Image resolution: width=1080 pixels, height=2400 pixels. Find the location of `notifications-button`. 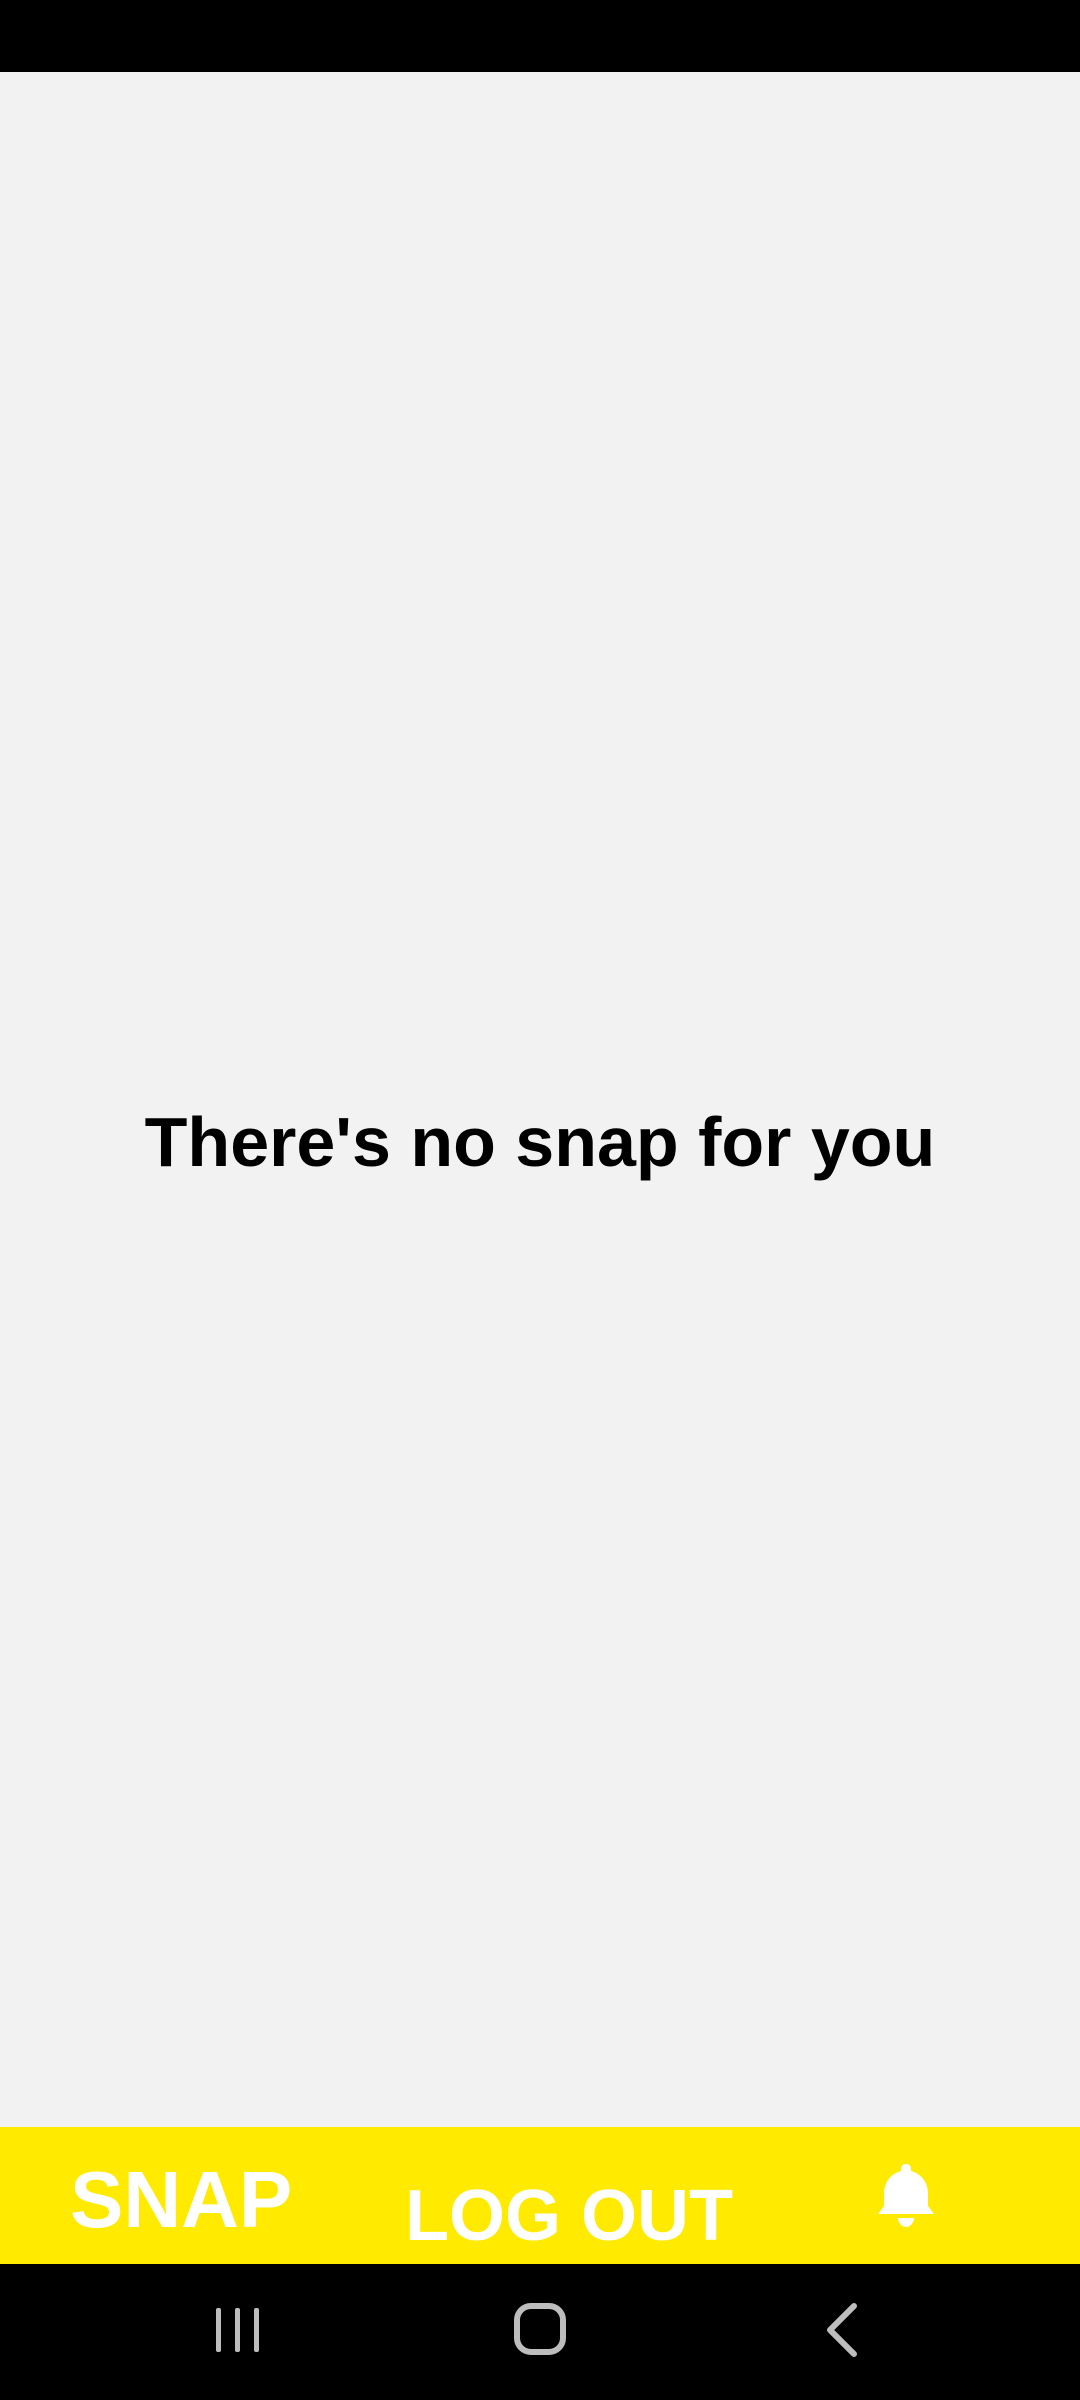

notifications-button is located at coordinates (906, 2195).